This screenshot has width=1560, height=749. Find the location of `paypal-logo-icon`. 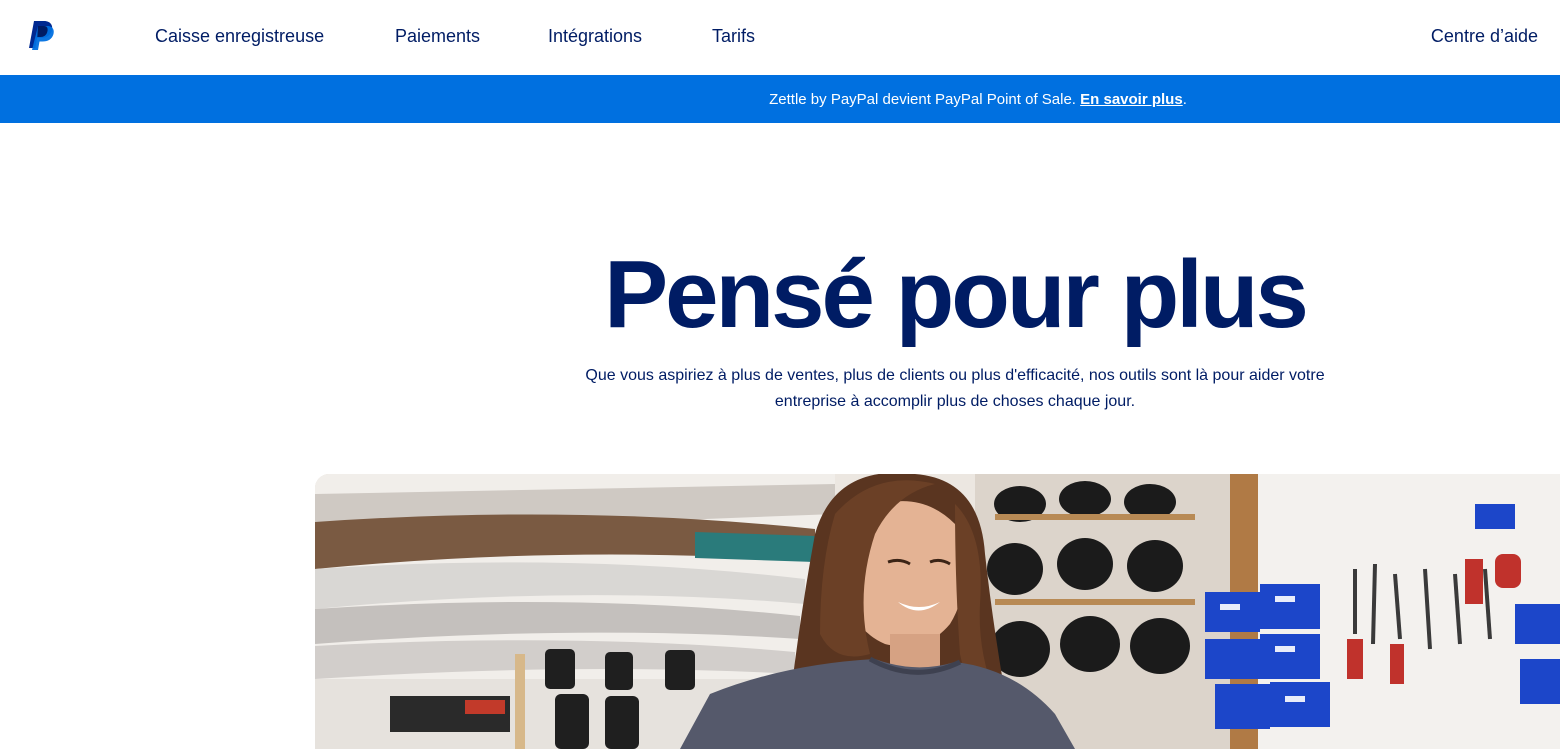

paypal-logo-icon is located at coordinates (40, 36).